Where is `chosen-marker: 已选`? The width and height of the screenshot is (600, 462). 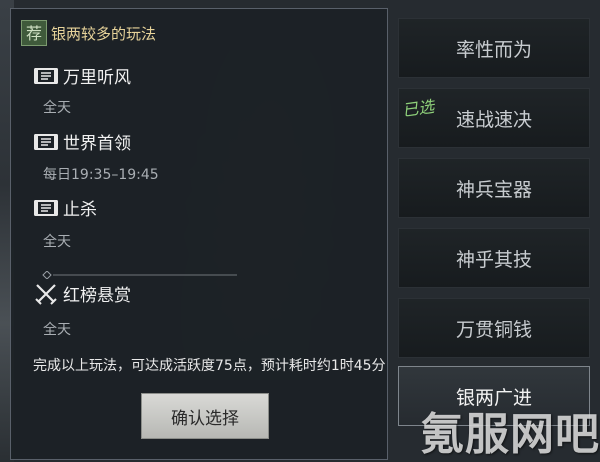
chosen-marker: 已选 is located at coordinates (418, 108).